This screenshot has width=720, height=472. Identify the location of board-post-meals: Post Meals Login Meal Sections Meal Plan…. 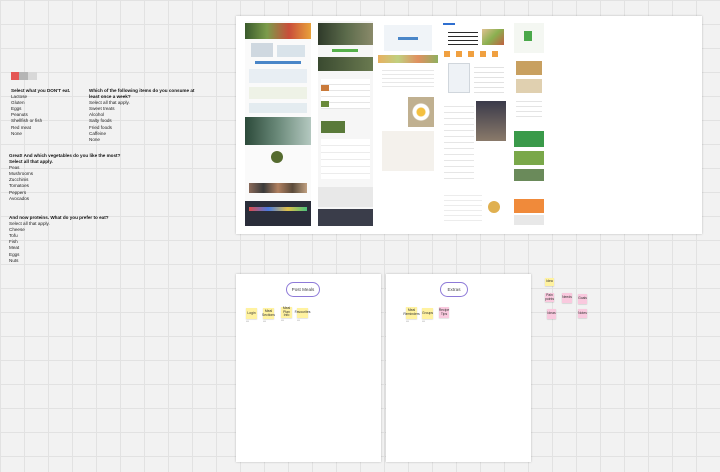
(308, 368).